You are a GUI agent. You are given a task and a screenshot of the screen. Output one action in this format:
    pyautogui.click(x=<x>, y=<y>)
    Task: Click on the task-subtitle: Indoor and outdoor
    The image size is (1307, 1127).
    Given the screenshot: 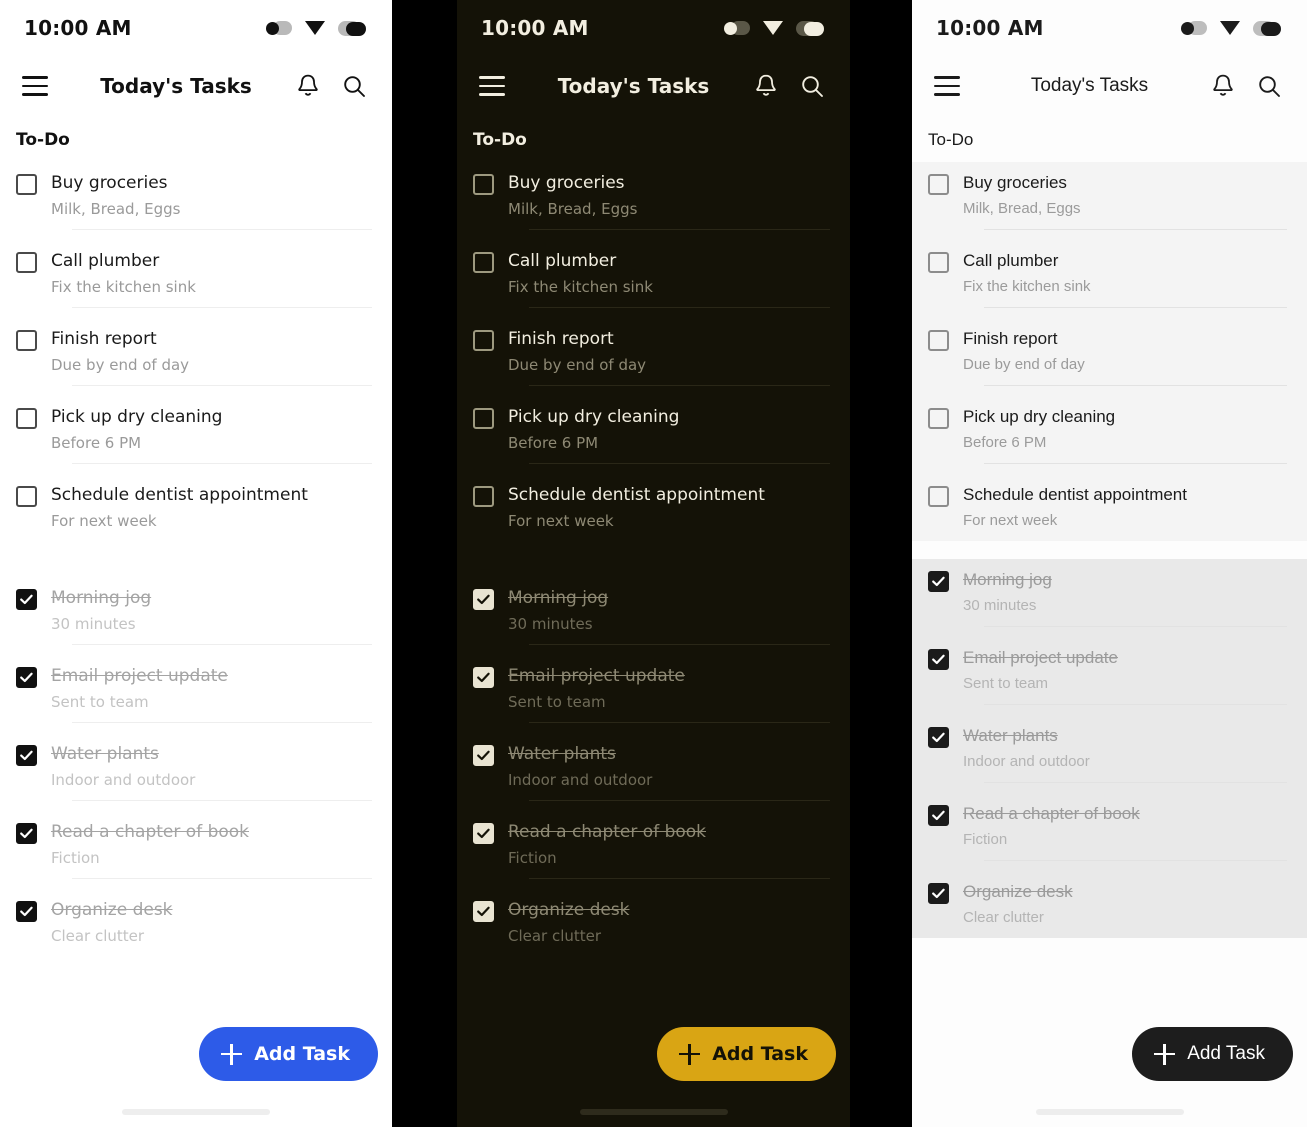 What is the action you would take?
    pyautogui.click(x=123, y=780)
    